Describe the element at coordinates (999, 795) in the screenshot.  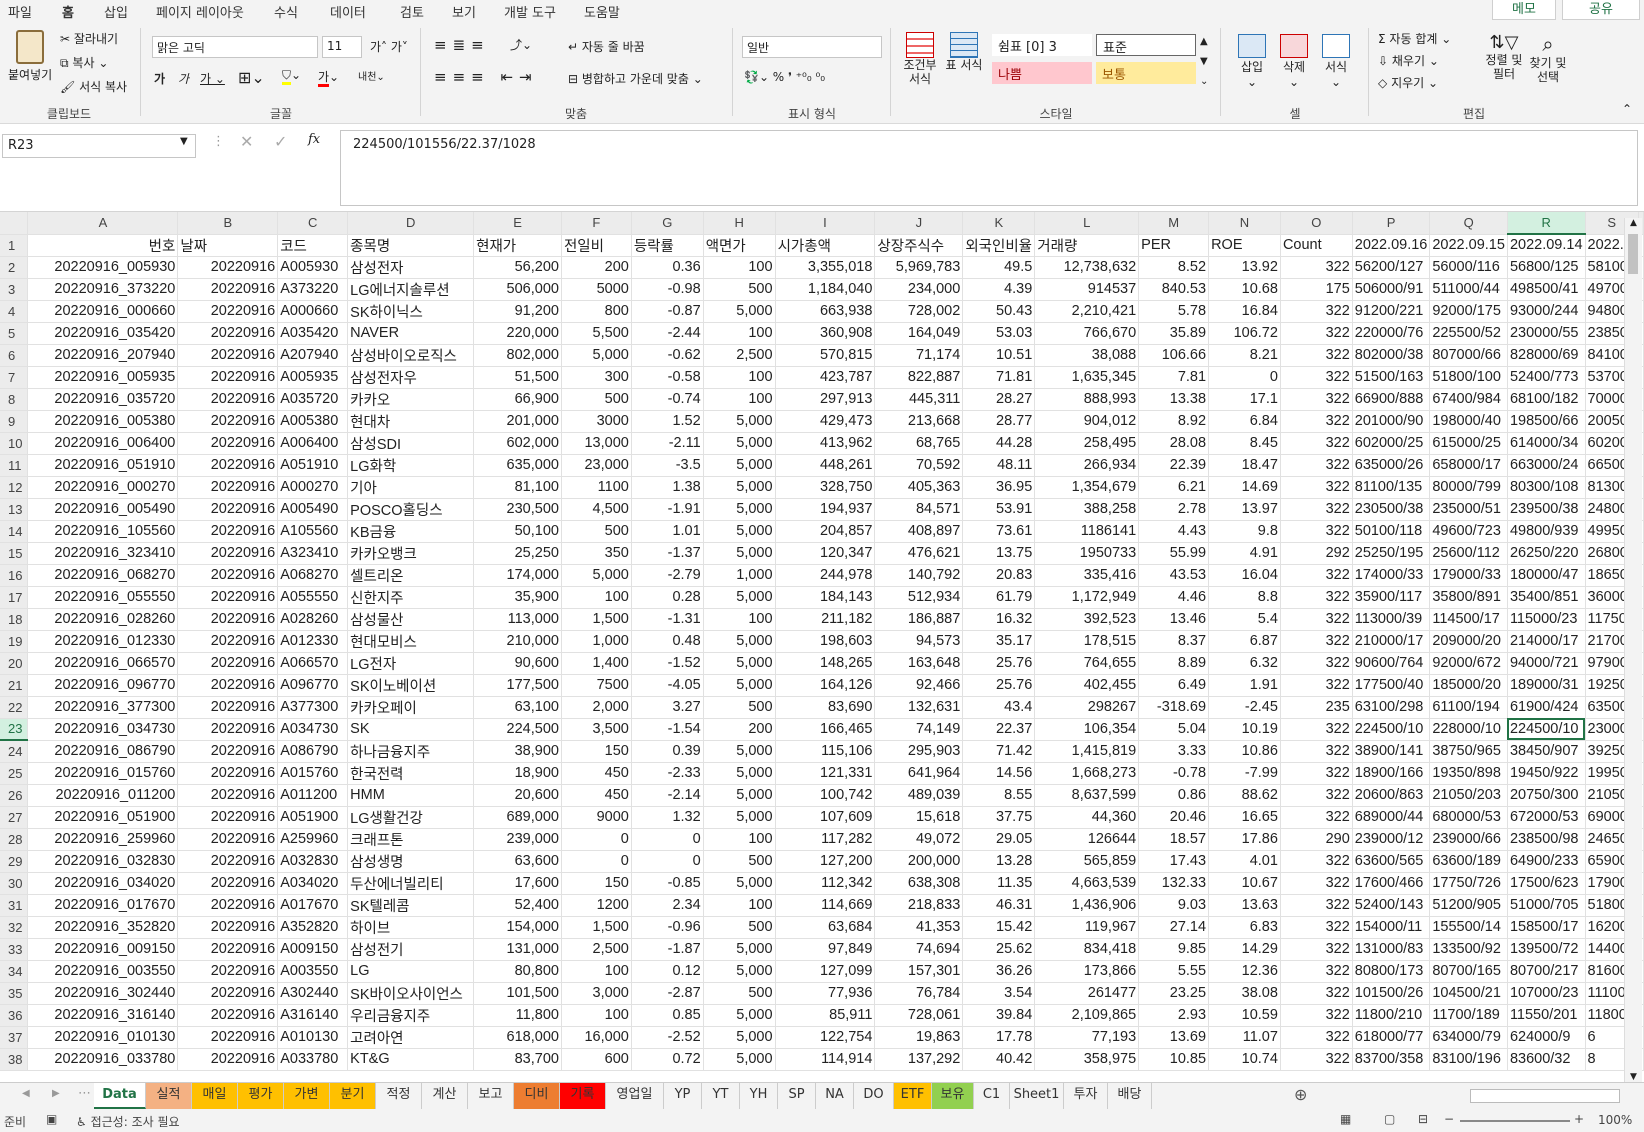
I see `cell-K26: 8.55` at that location.